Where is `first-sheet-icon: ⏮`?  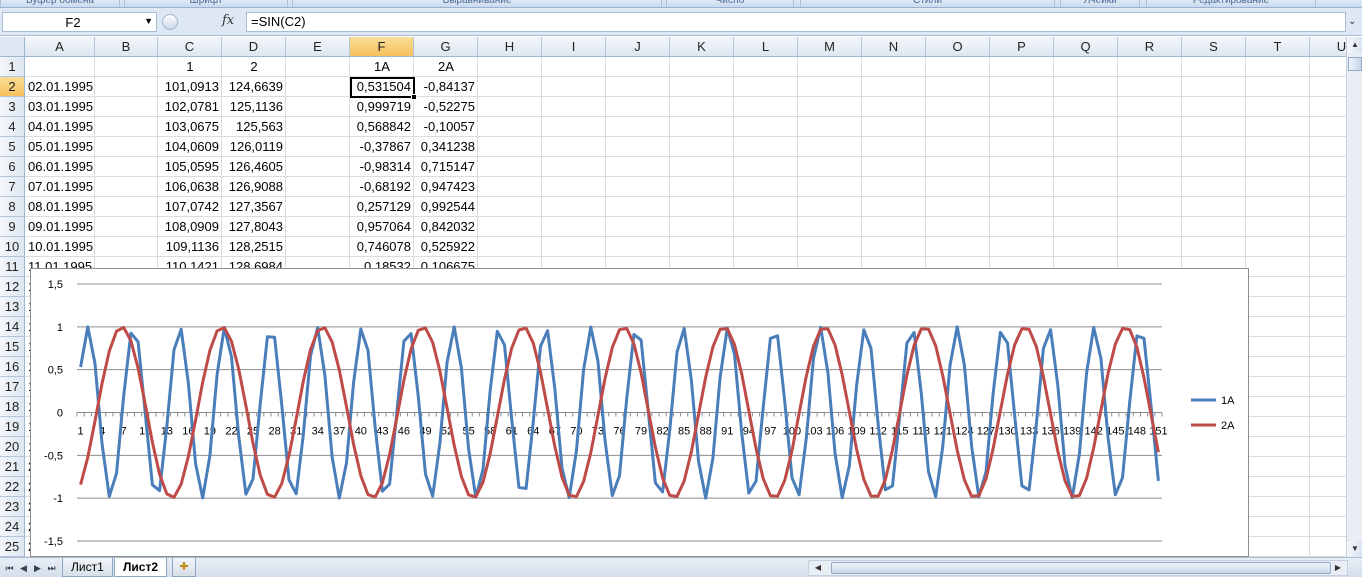
first-sheet-icon: ⏮ is located at coordinates (9, 568).